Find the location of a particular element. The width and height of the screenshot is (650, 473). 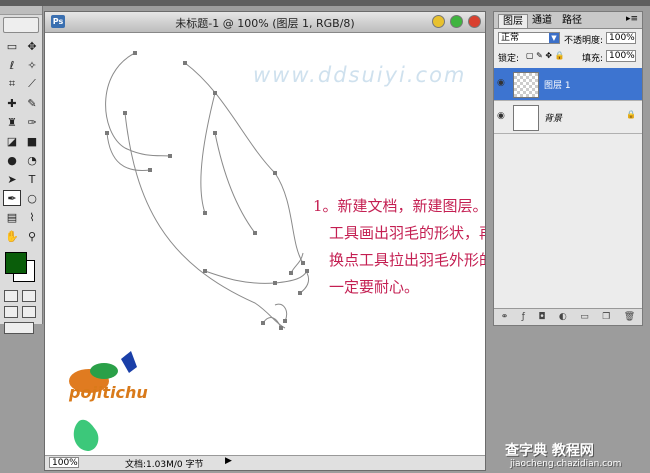

hand-icon: ✋ is located at coordinates (12, 236).